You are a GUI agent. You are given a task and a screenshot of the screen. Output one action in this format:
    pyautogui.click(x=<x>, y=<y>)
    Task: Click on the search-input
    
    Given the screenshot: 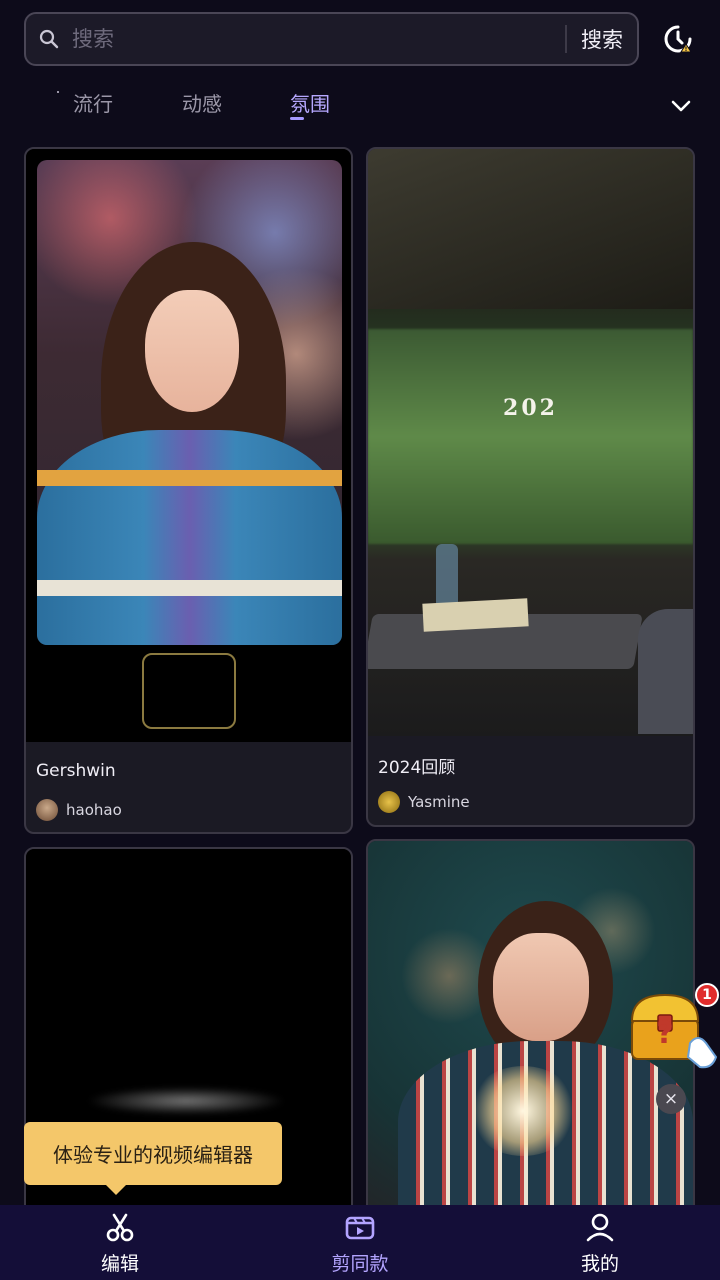 What is the action you would take?
    pyautogui.click(x=318, y=39)
    